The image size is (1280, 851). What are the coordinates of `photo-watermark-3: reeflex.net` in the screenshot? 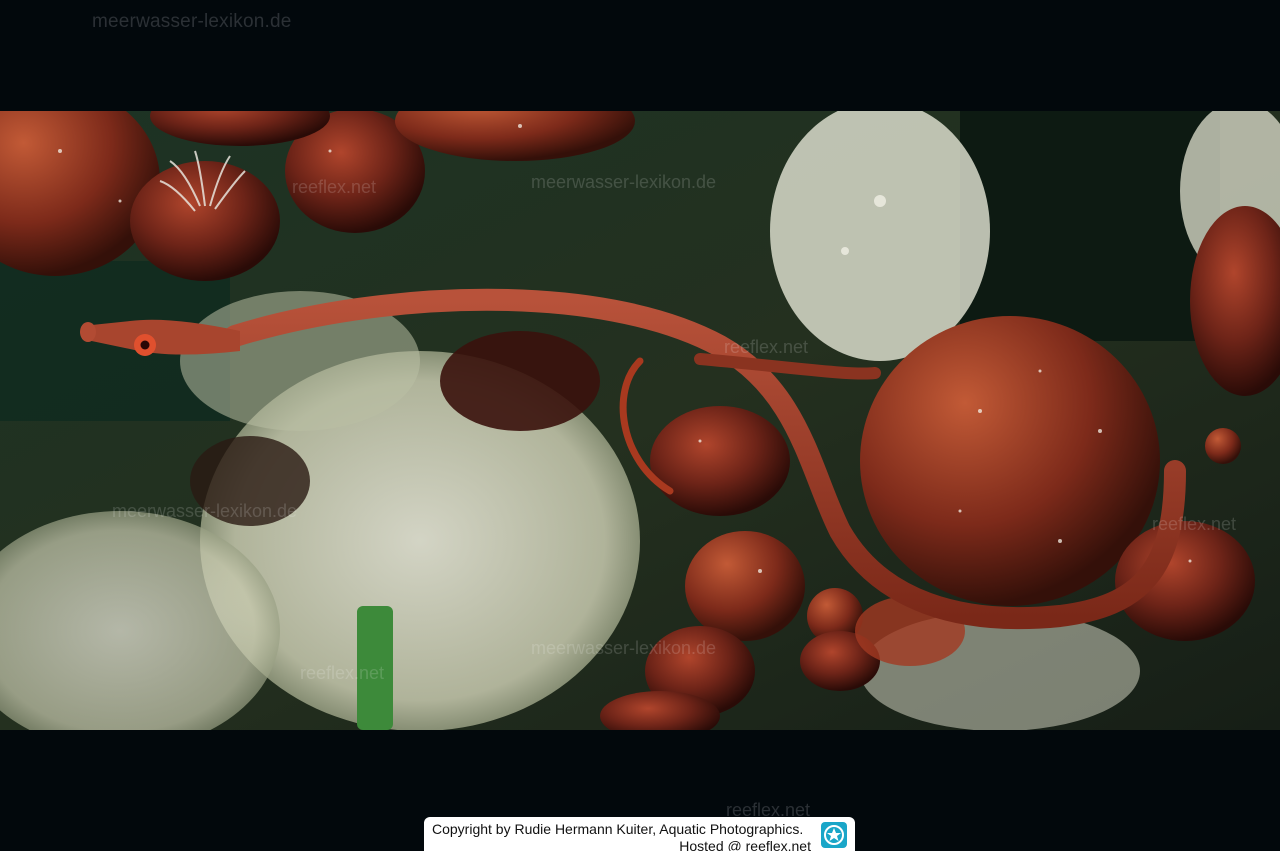 It's located at (766, 347).